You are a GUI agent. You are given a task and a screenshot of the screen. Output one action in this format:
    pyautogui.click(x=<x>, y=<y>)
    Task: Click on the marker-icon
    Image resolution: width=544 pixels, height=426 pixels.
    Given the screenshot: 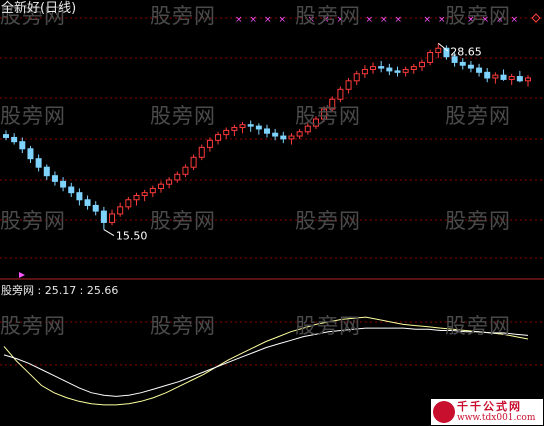 What is the action you would take?
    pyautogui.click(x=22, y=275)
    